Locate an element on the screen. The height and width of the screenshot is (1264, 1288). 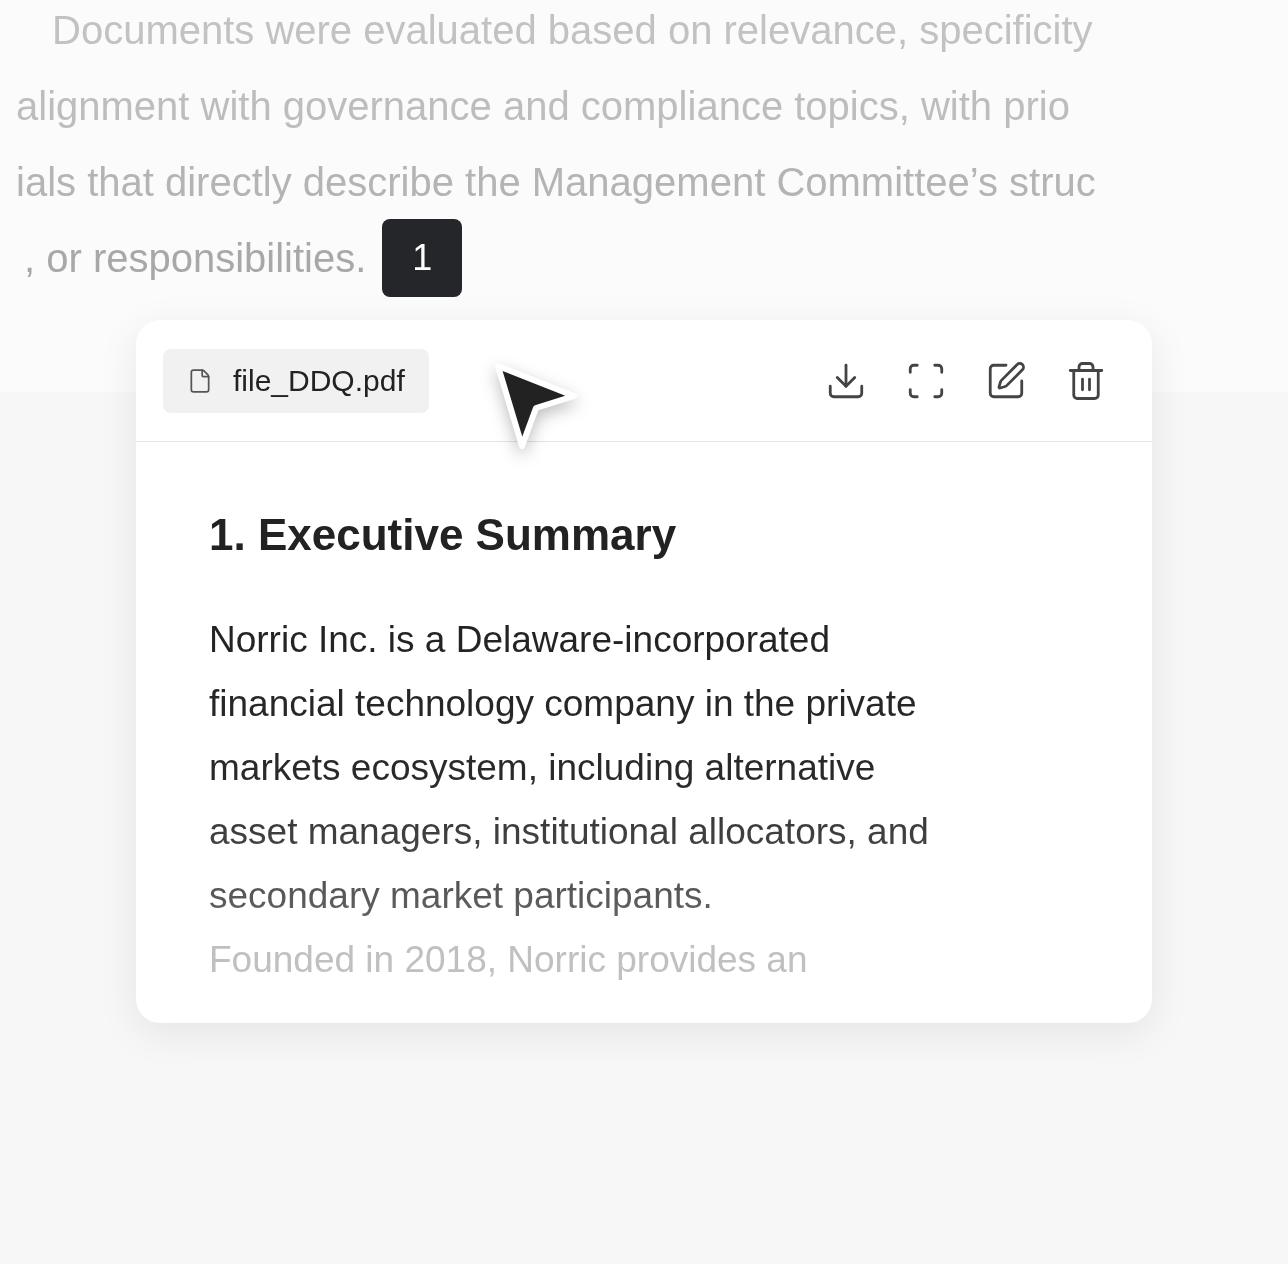
body-paragraph: Founded in 2018, Norric provides an is located at coordinates (509, 960).